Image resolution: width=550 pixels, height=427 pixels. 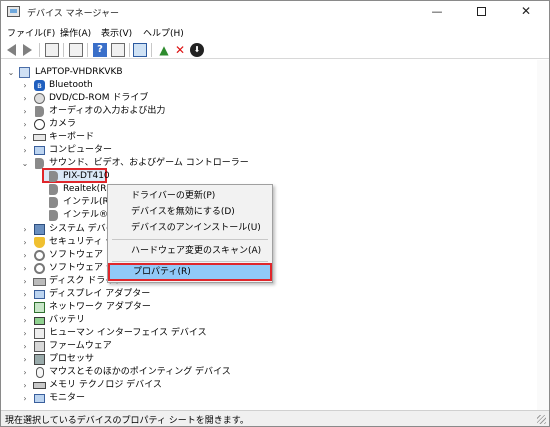 I want to click on menu-help: ヘルプ(H), so click(x=163, y=32).